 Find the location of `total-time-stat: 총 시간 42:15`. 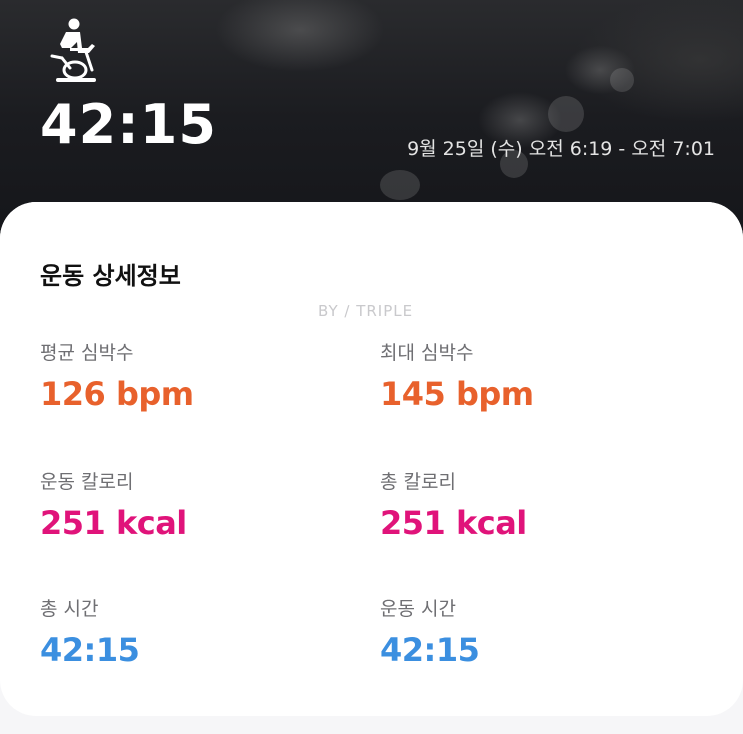

total-time-stat: 총 시간 42:15 is located at coordinates (90, 631).